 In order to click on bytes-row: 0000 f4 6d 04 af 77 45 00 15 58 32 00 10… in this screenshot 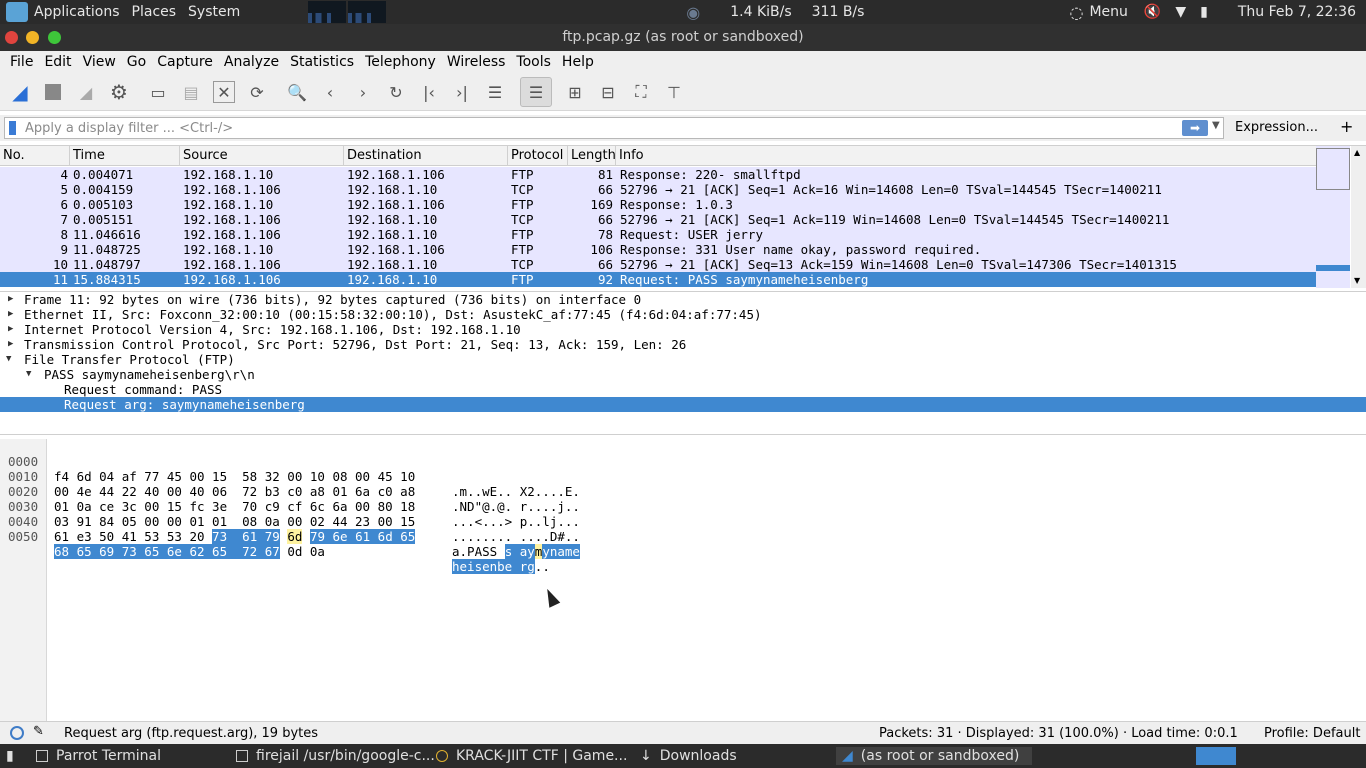, I will do `click(290, 469)`.